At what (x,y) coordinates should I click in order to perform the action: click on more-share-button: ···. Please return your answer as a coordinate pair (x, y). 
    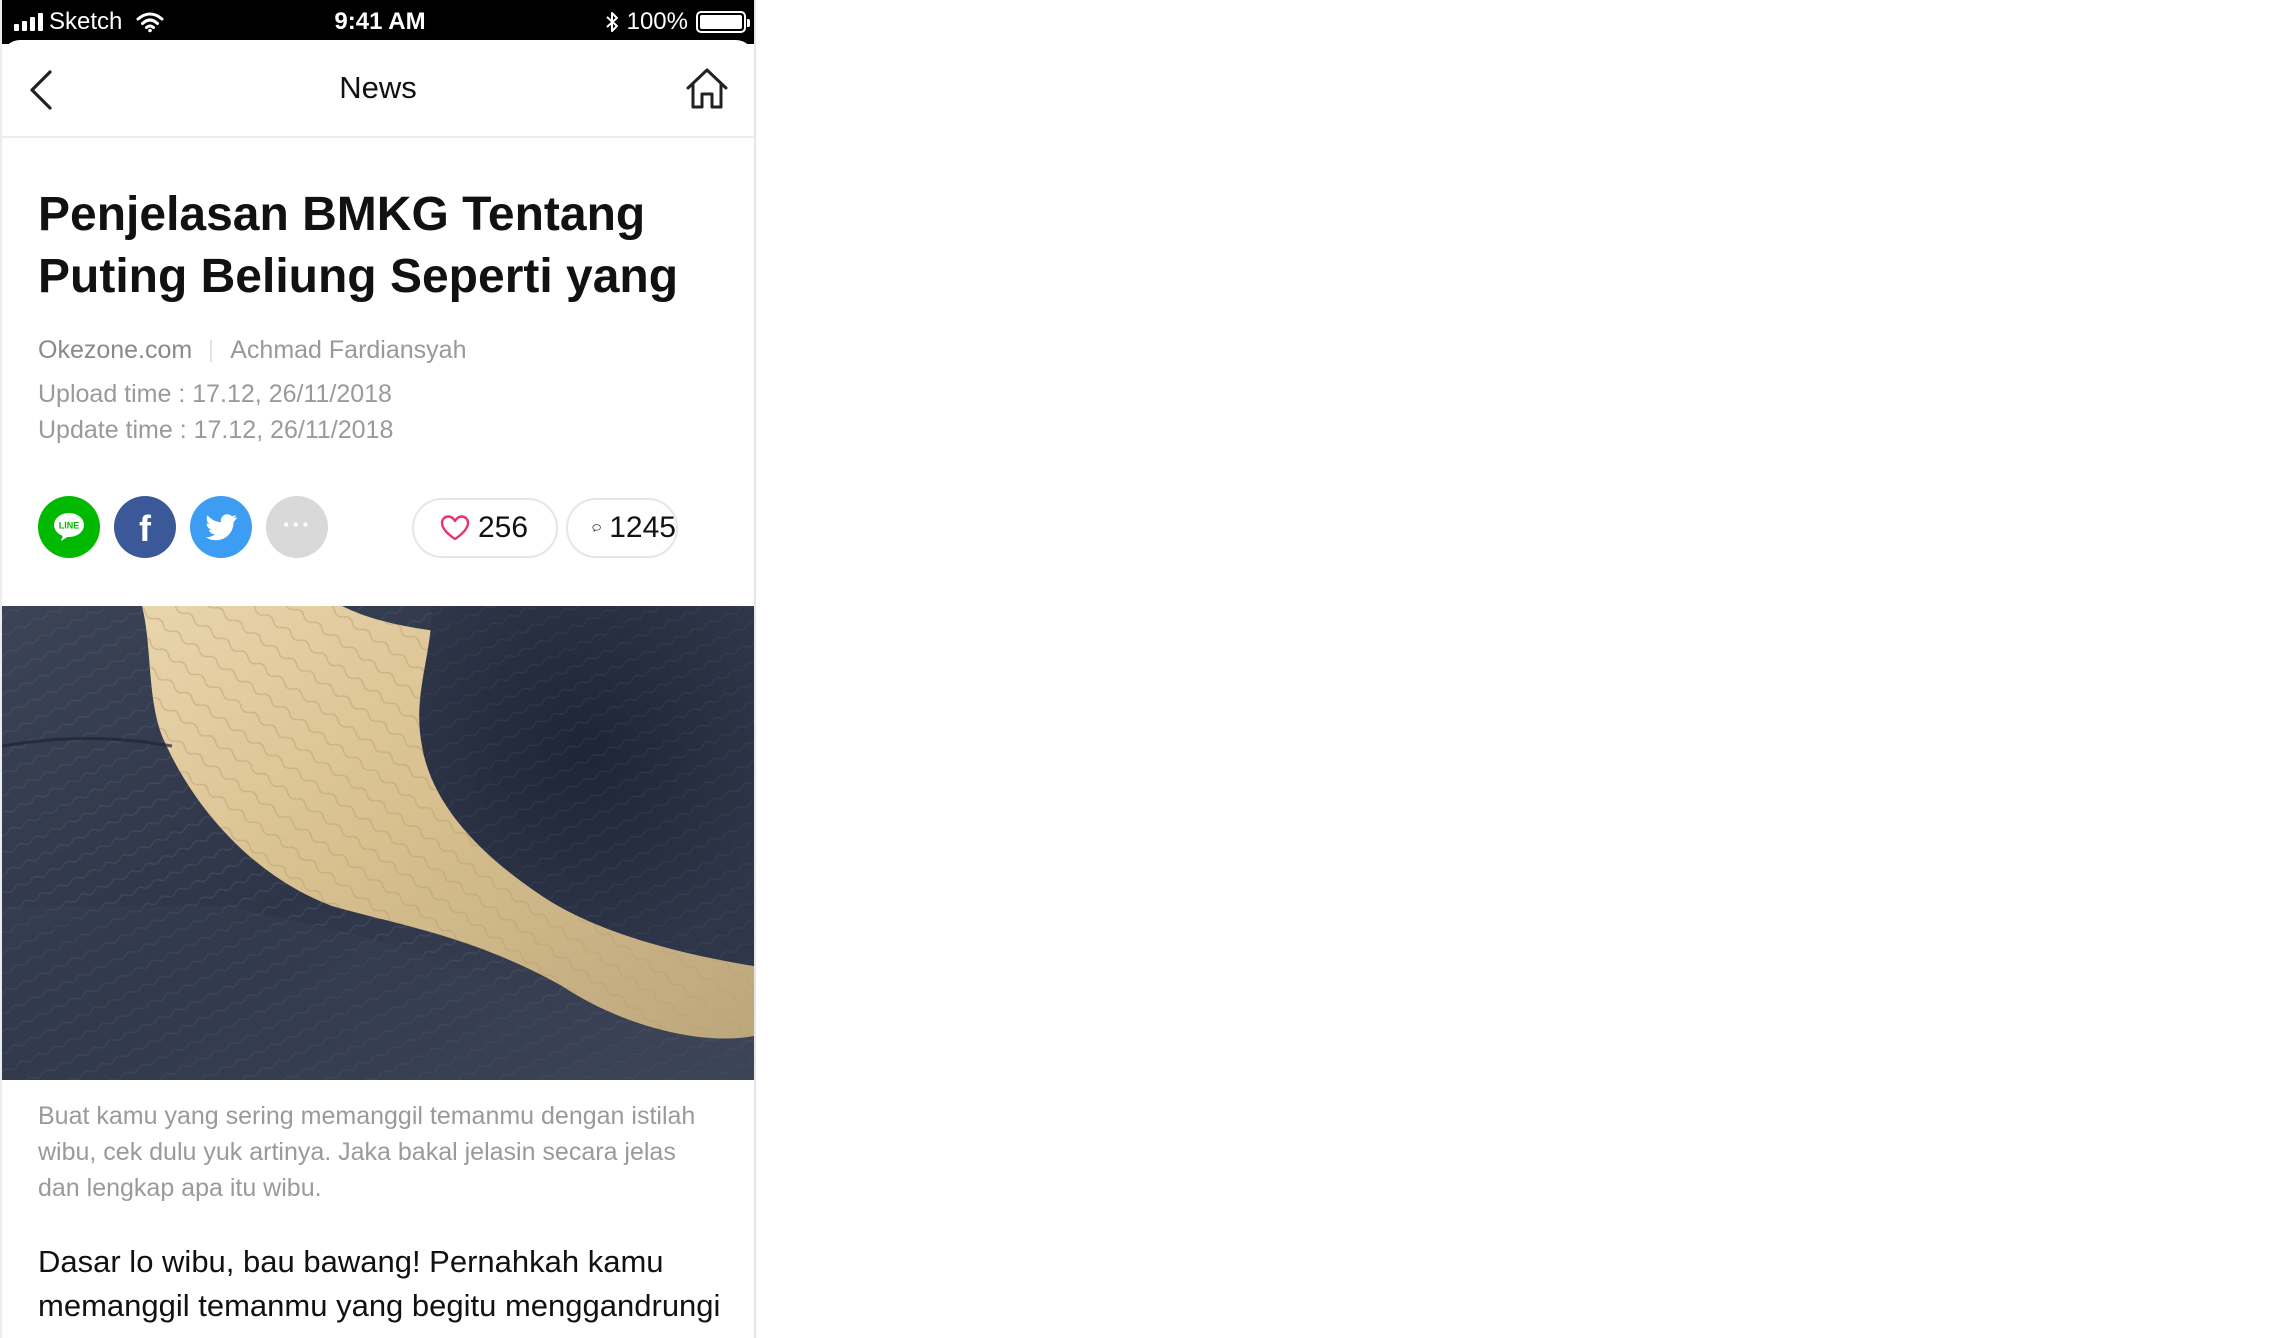
    Looking at the image, I should click on (297, 527).